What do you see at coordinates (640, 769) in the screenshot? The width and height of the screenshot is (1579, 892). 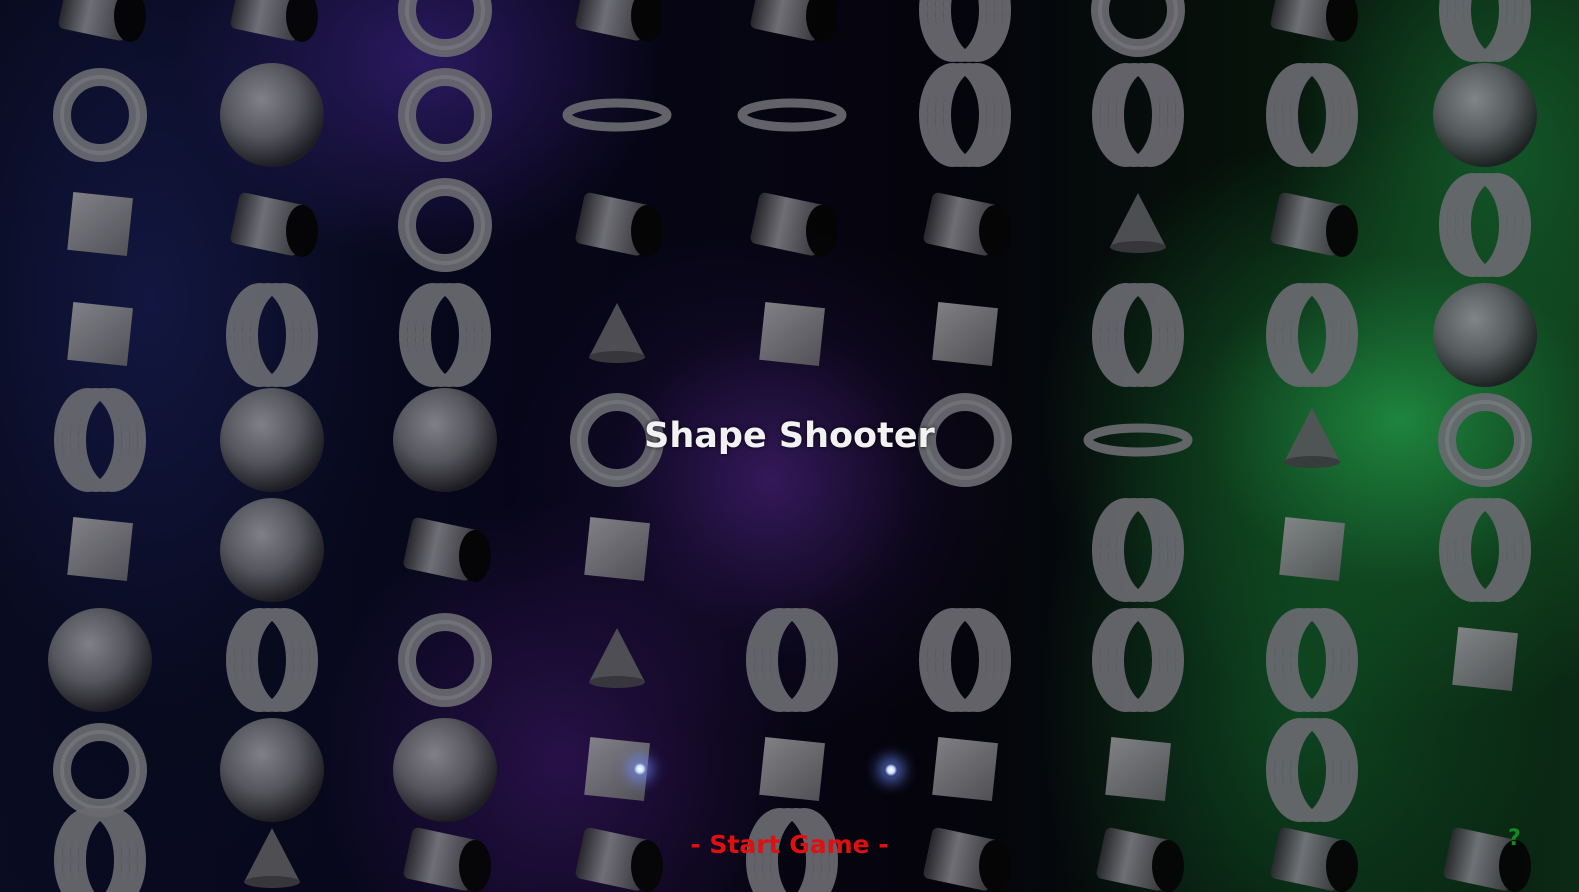 I see `glowing-star-left` at bounding box center [640, 769].